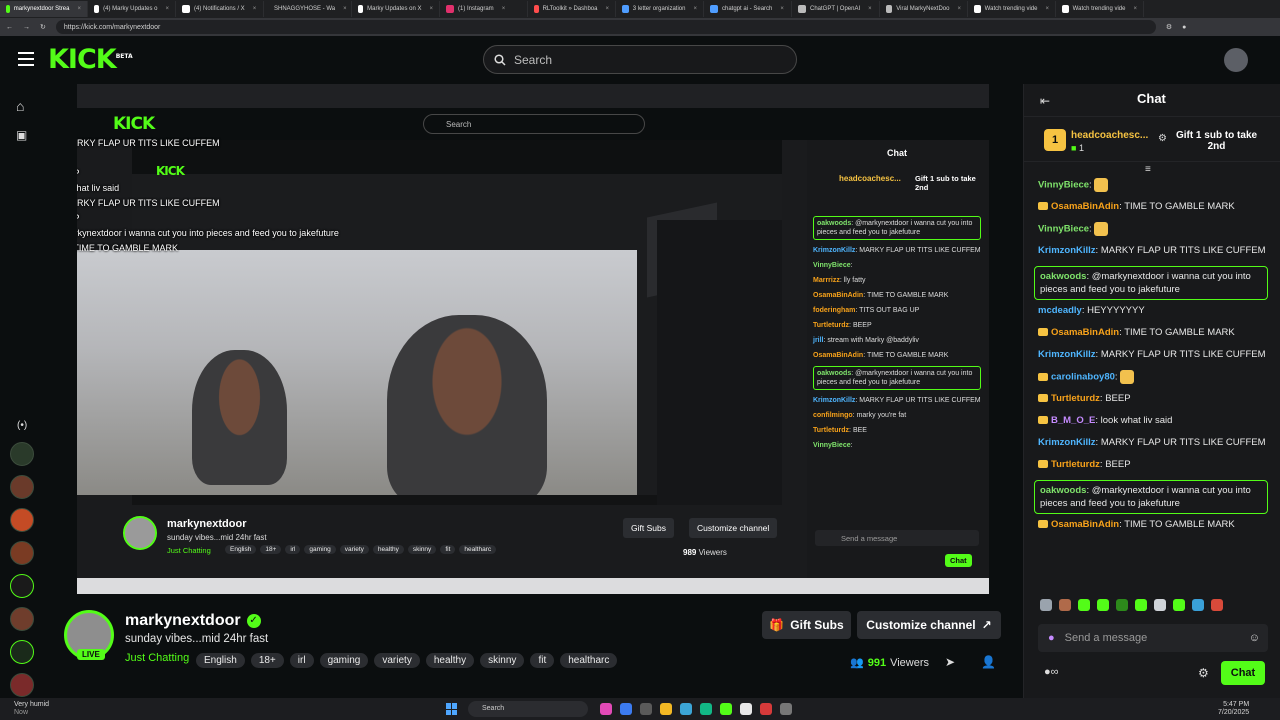 This screenshot has width=1280, height=720. What do you see at coordinates (26, 27) in the screenshot?
I see `forward-icon: →` at bounding box center [26, 27].